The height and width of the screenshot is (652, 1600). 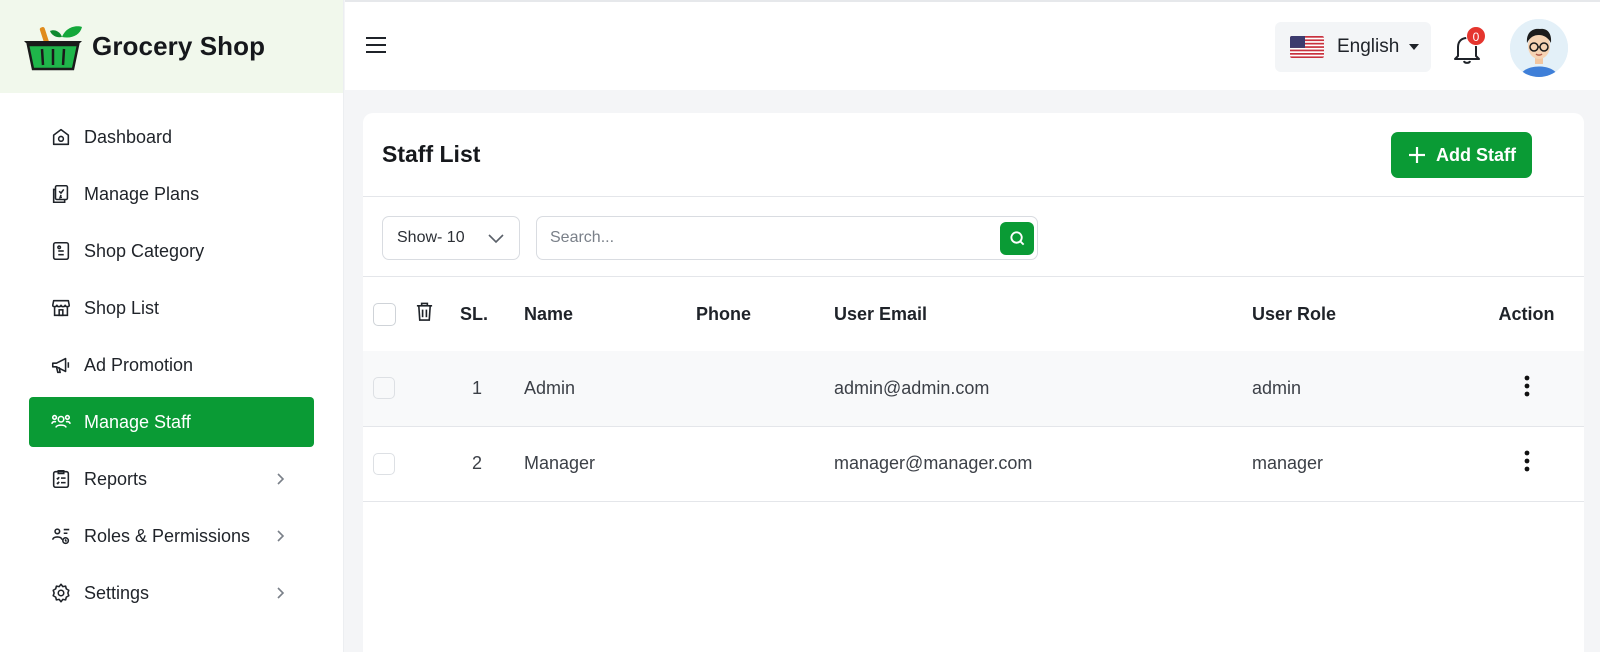 I want to click on add-staff-label: Add Staff, so click(x=1476, y=154).